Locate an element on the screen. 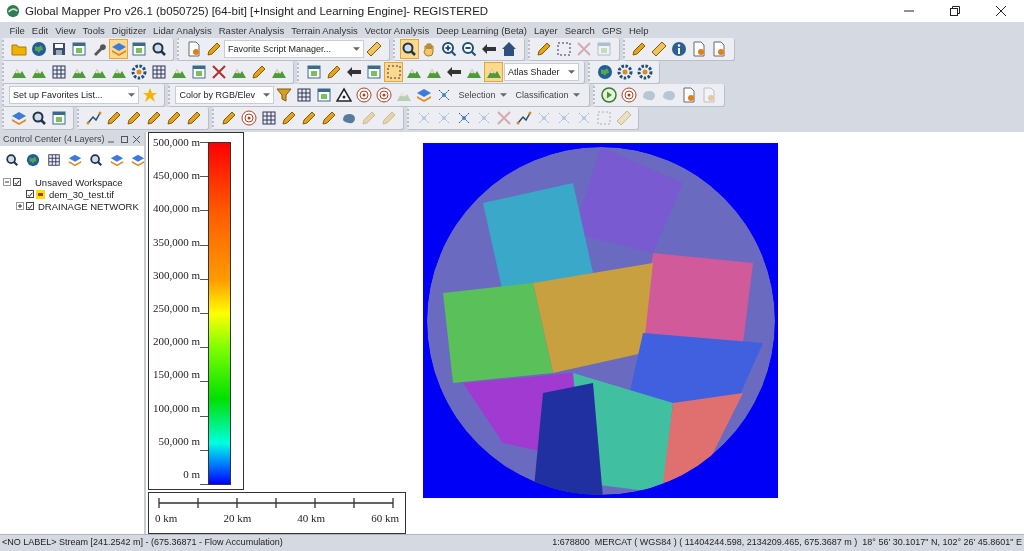 Image resolution: width=1024 pixels, height=551 pixels. menu-item: Search is located at coordinates (580, 30).